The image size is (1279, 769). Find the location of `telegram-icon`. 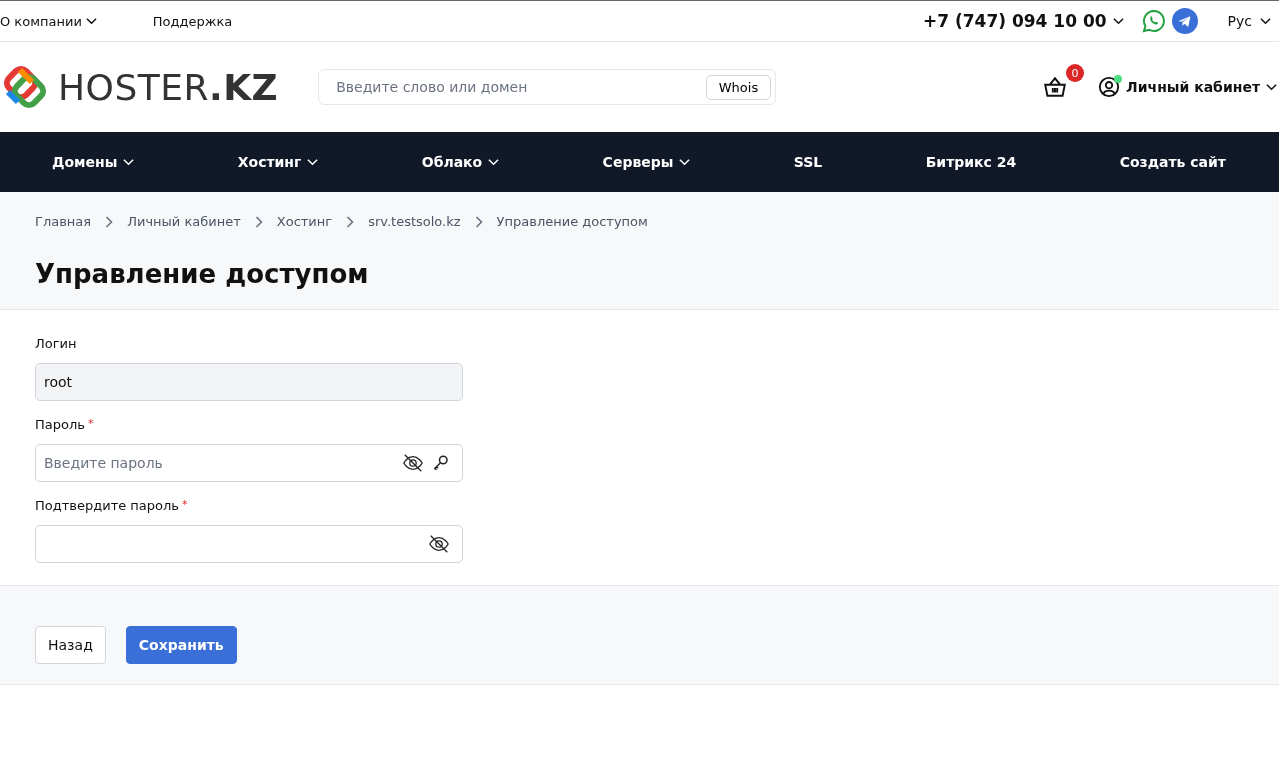

telegram-icon is located at coordinates (1184, 21).